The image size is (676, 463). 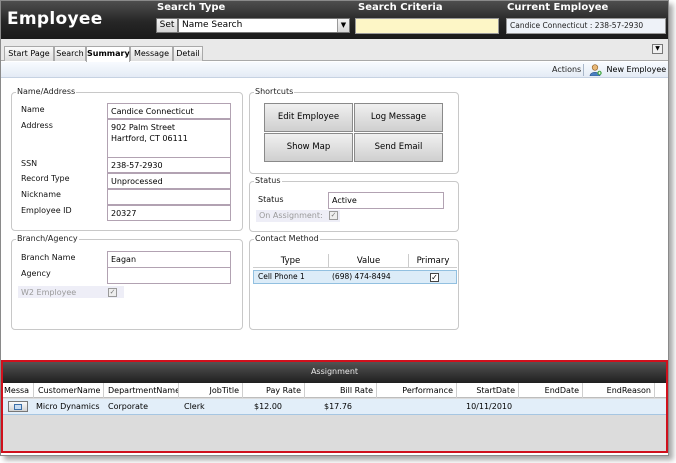 What do you see at coordinates (338, 406) in the screenshot?
I see `cell-bill-rate: $17.76` at bounding box center [338, 406].